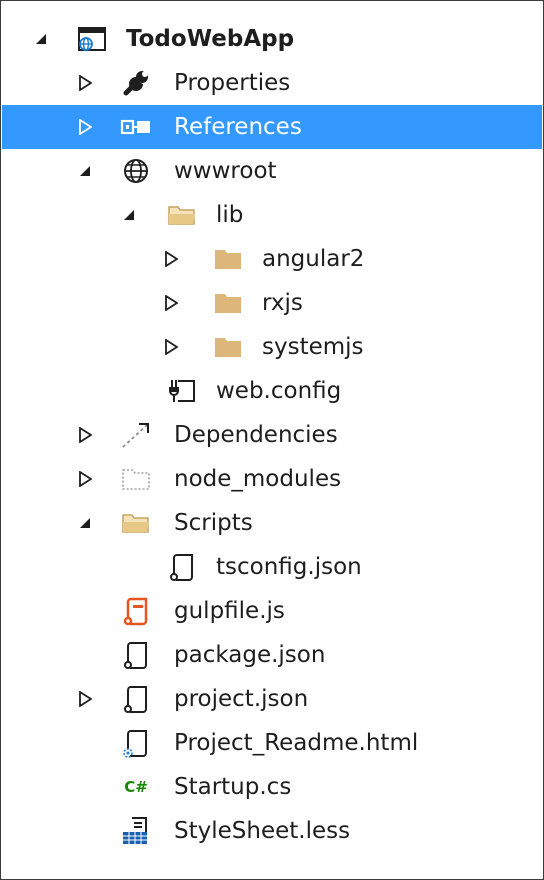  What do you see at coordinates (136, 435) in the screenshot?
I see `dependencies-icon` at bounding box center [136, 435].